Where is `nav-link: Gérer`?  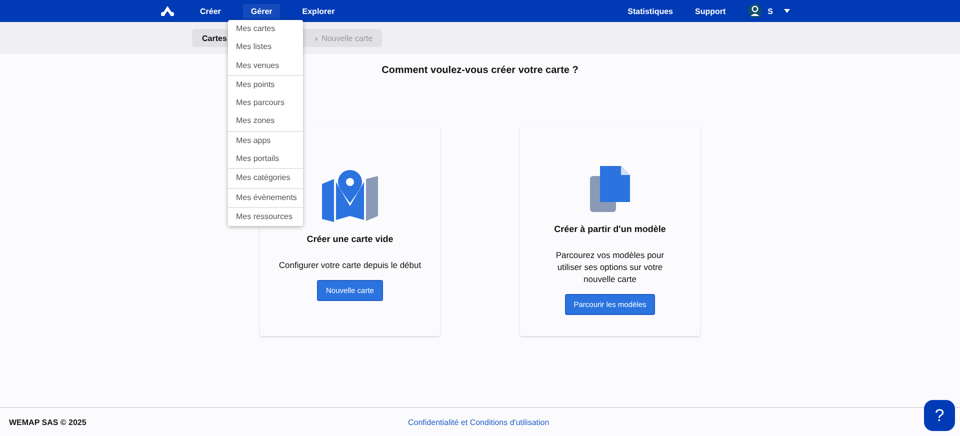
nav-link: Gérer is located at coordinates (261, 11).